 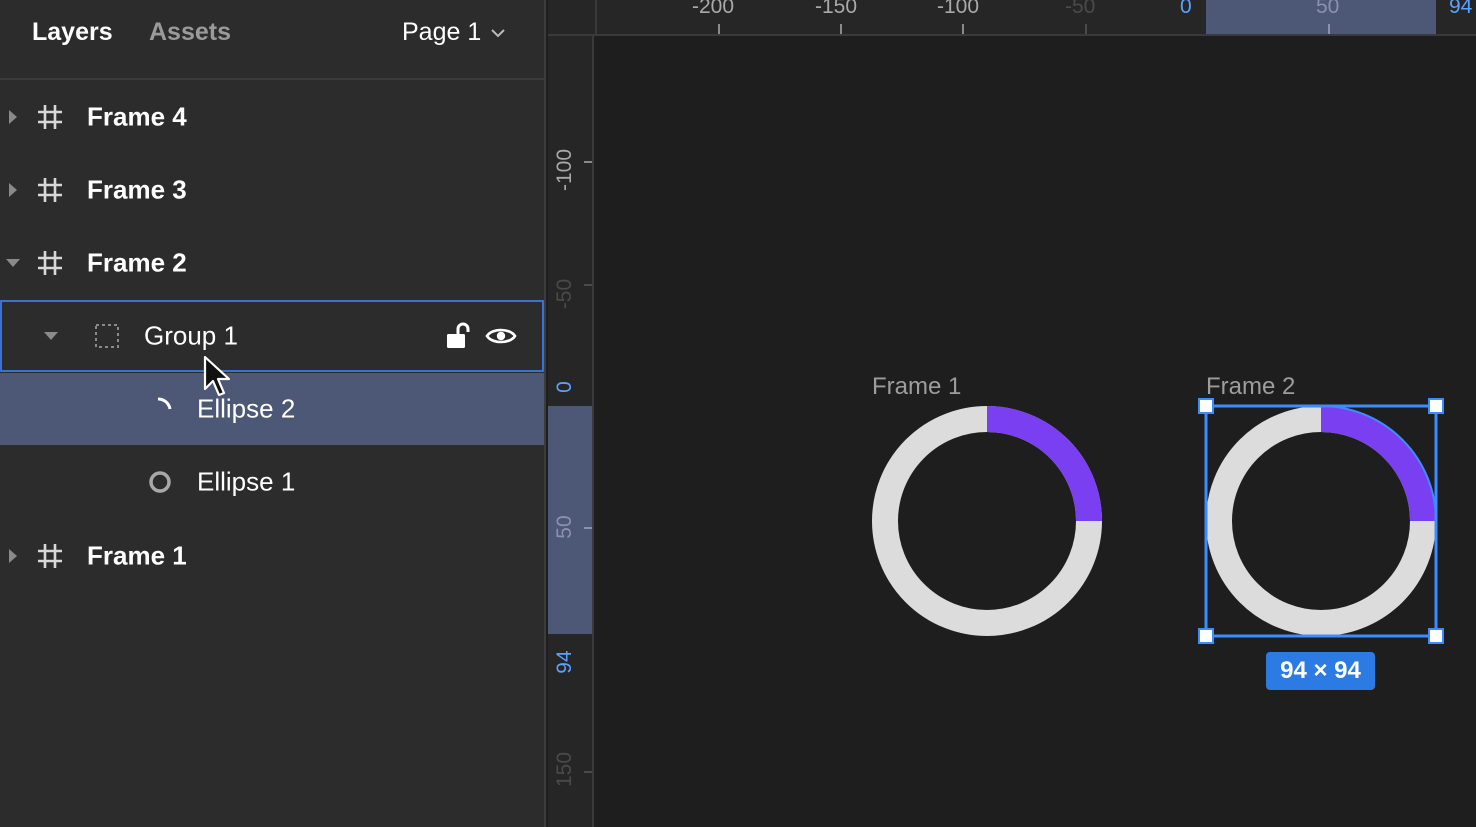 I want to click on selection-outline, so click(x=1321, y=521).